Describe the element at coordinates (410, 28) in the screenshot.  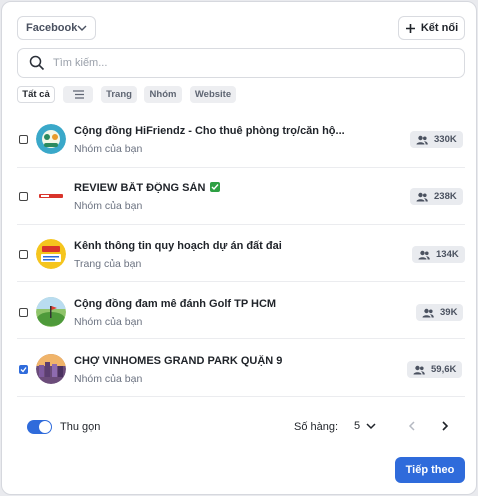
I see `plus-icon` at that location.